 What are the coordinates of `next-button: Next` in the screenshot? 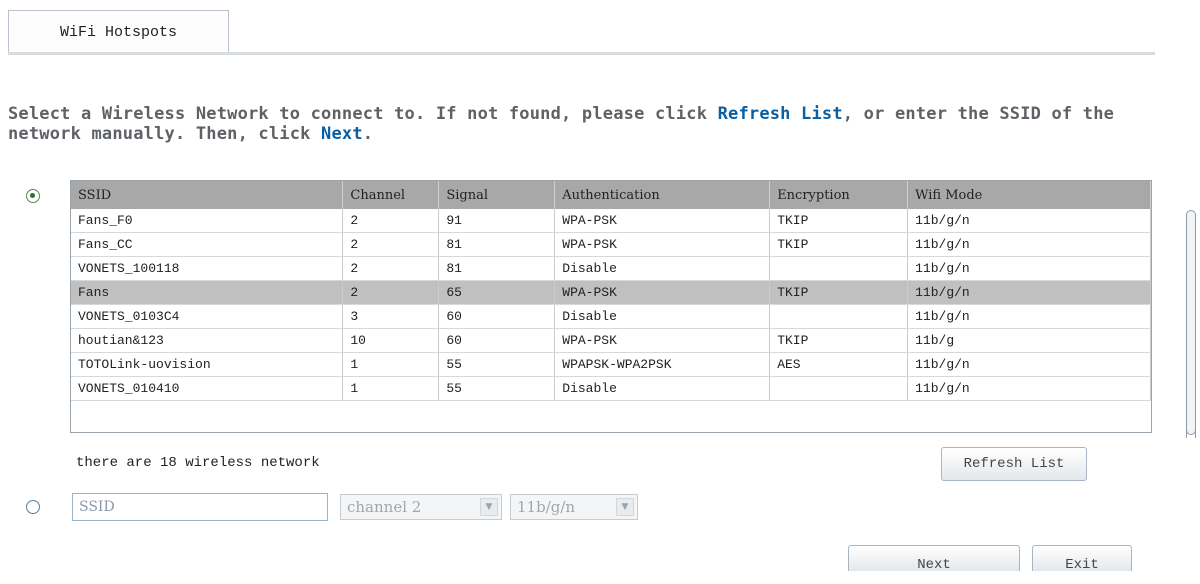 It's located at (934, 559).